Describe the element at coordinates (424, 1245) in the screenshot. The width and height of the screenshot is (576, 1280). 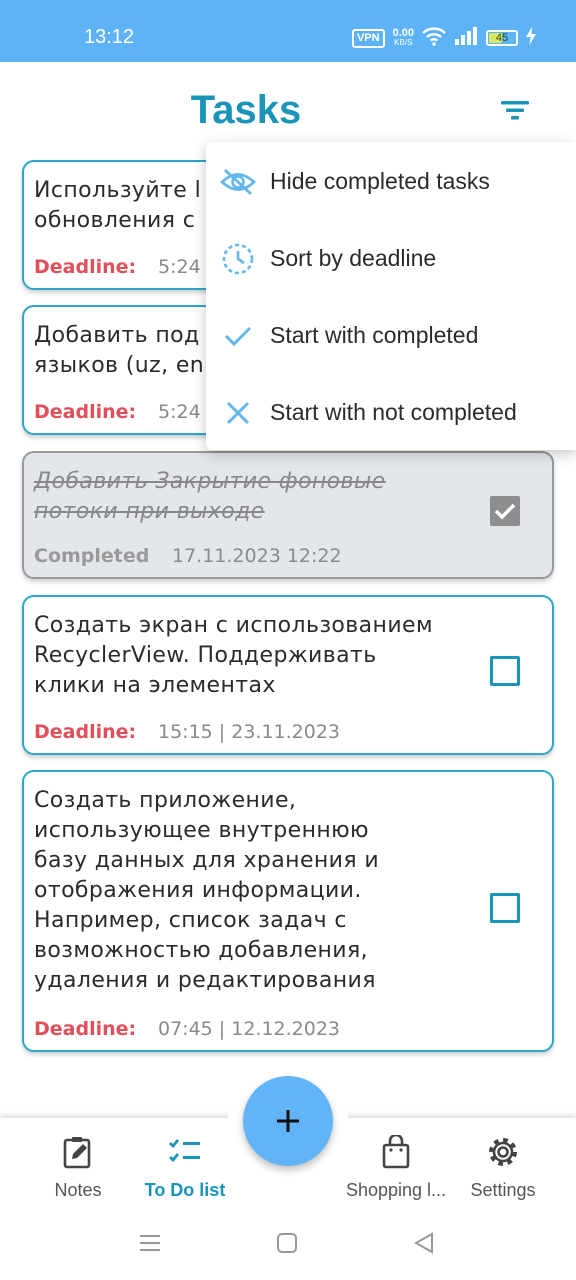
I see `back-icon` at that location.